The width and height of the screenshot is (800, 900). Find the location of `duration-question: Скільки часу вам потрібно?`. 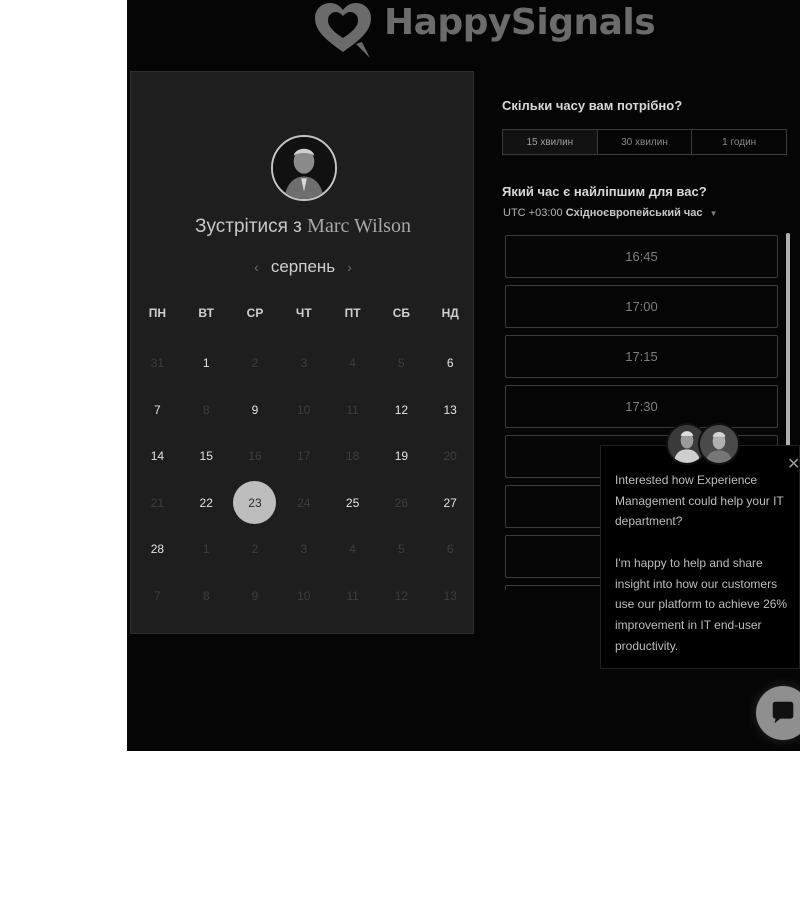

duration-question: Скільки часу вам потрібно? is located at coordinates (592, 105).